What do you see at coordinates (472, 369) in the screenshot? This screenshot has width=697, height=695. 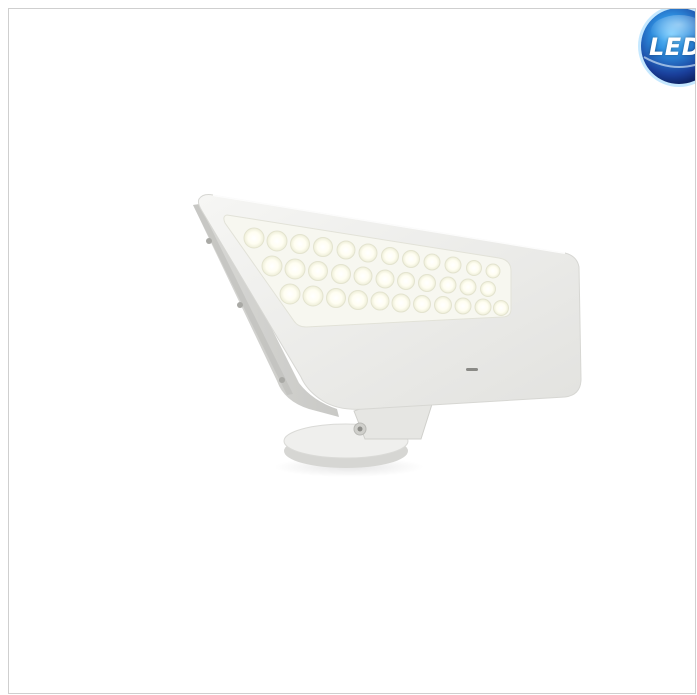 I see `housing-logo-mark` at bounding box center [472, 369].